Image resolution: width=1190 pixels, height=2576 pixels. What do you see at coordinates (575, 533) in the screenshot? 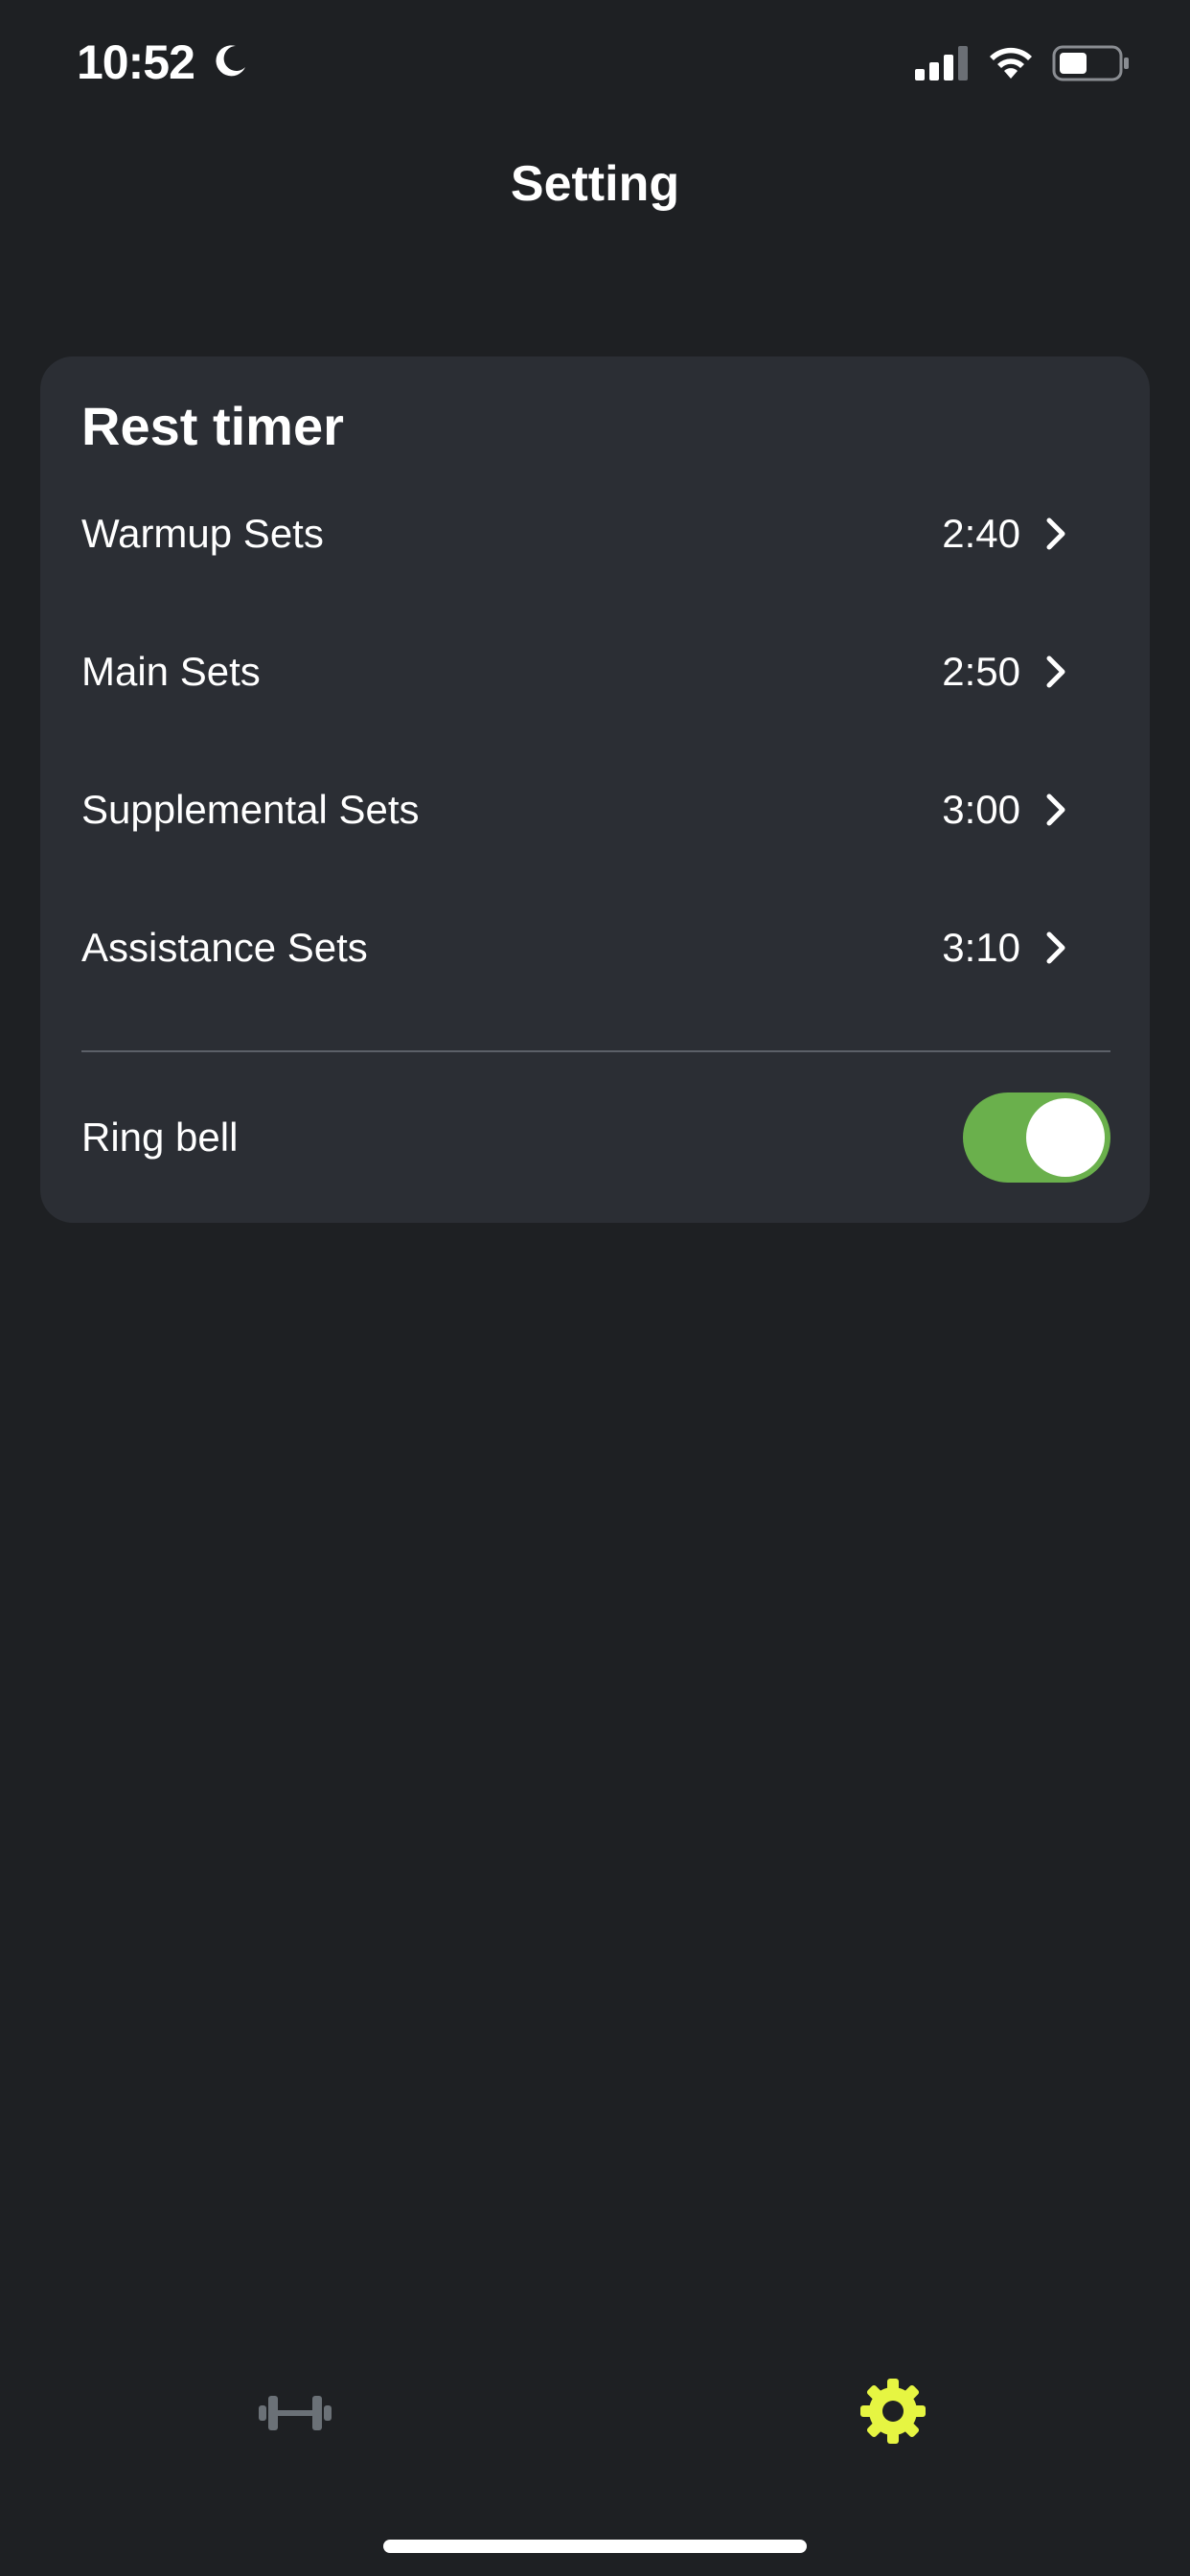
I see `row-warmup-sets: Warmup Sets 2:40` at bounding box center [575, 533].